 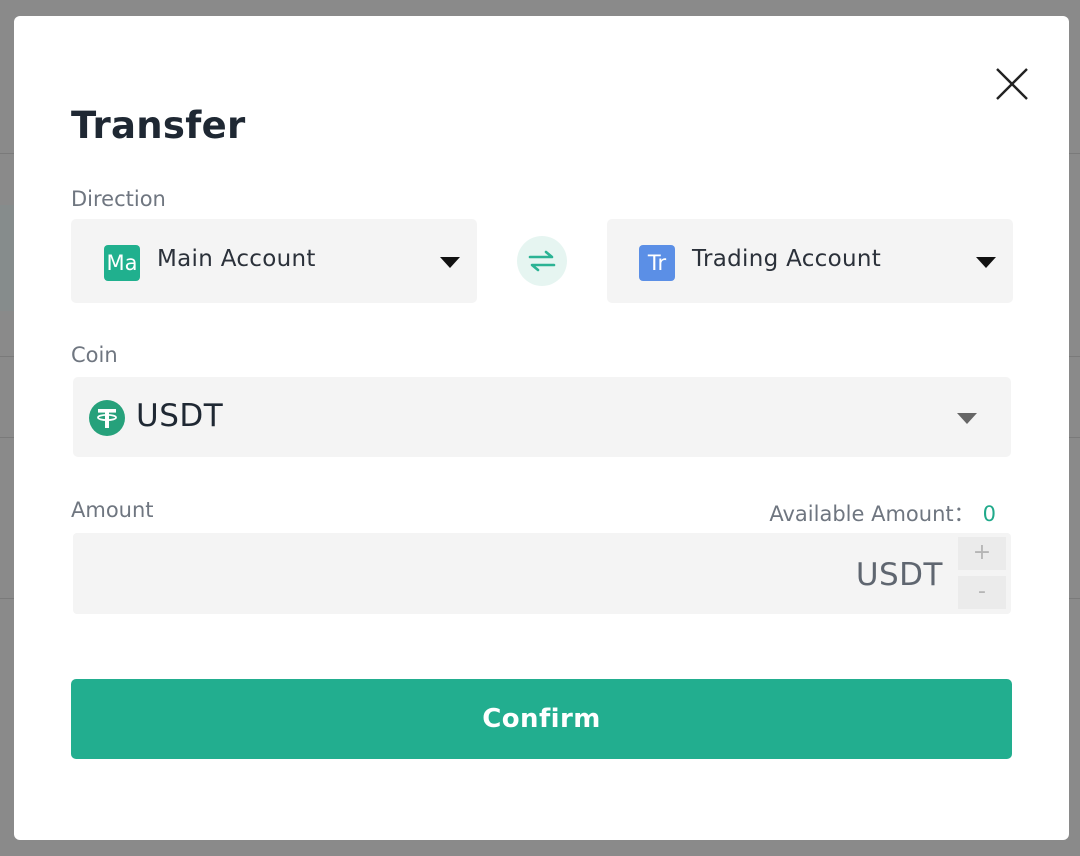 I want to click on from-account-select: Ma Main Account, so click(x=274, y=261).